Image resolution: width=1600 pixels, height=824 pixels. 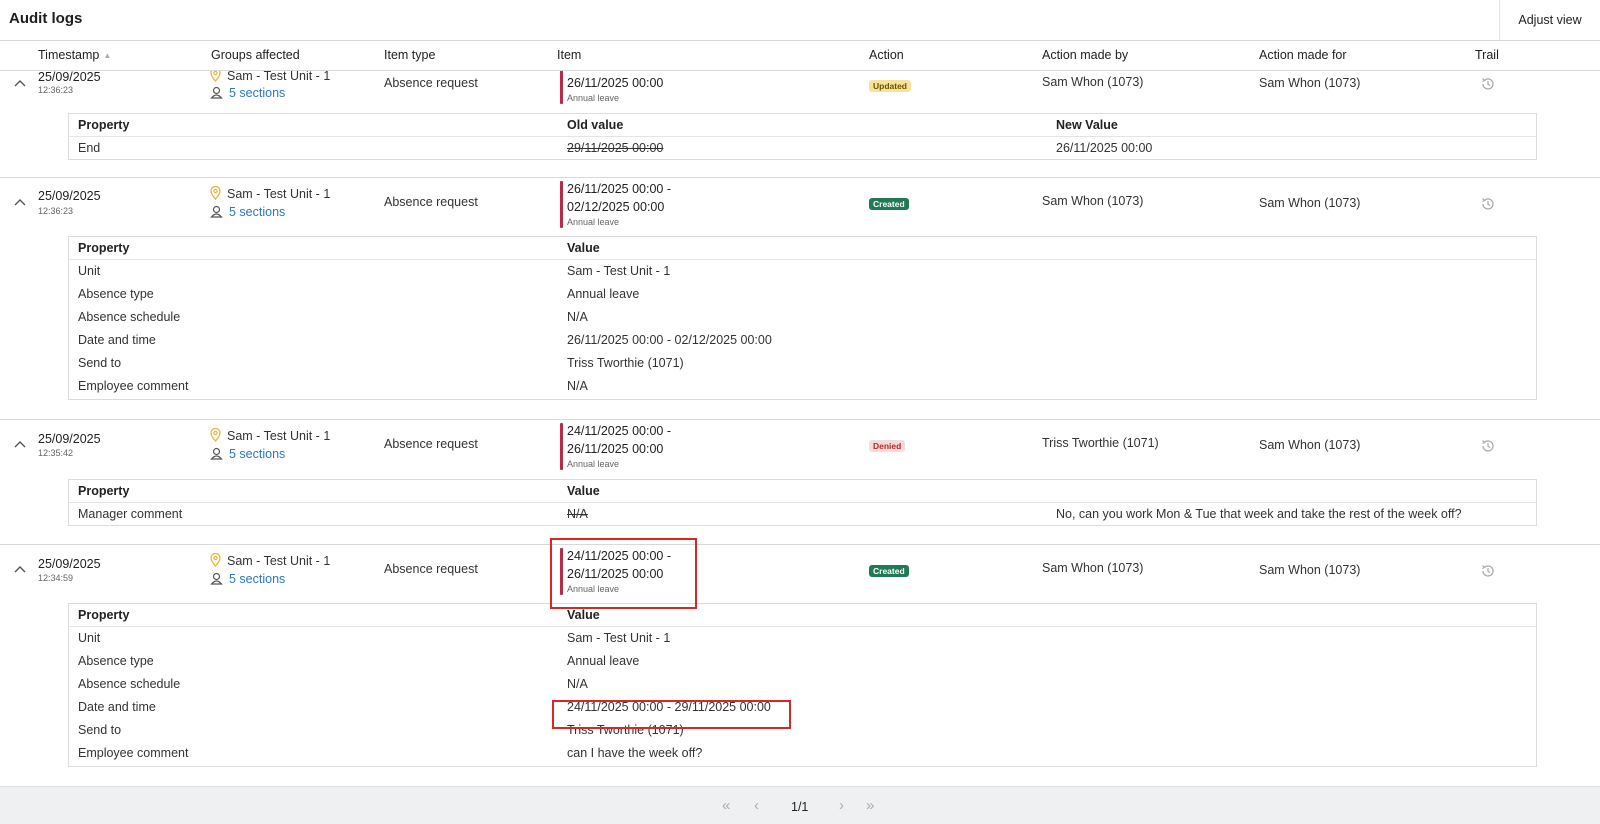 I want to click on detail-header: Property Old value New Value, so click(x=802, y=125).